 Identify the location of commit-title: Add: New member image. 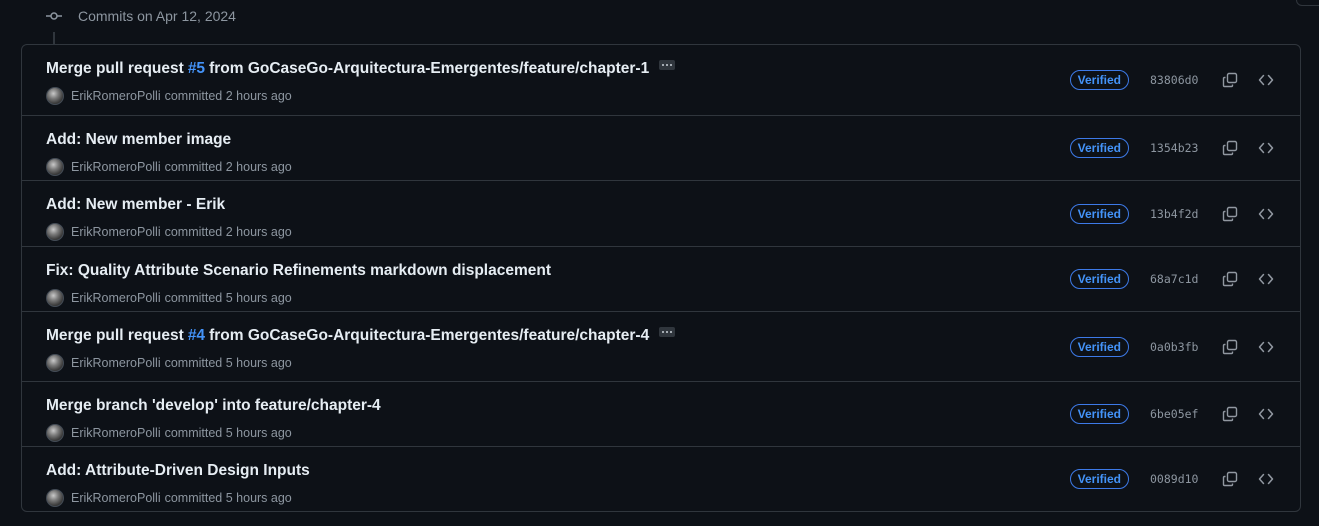
(138, 140).